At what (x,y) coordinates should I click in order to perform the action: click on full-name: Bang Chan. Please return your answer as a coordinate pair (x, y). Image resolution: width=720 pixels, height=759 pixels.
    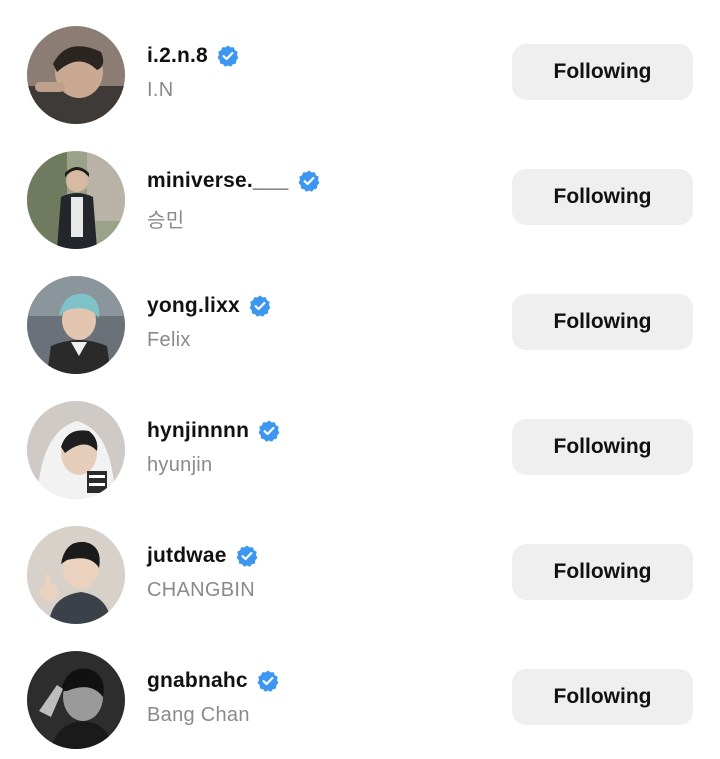
    Looking at the image, I should click on (198, 715).